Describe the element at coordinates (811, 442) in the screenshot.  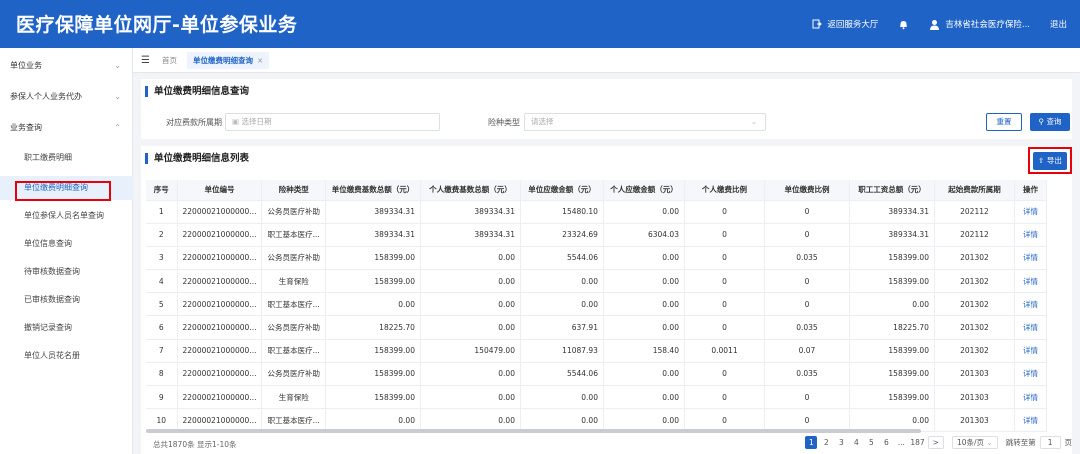
I see `page-number: 1` at that location.